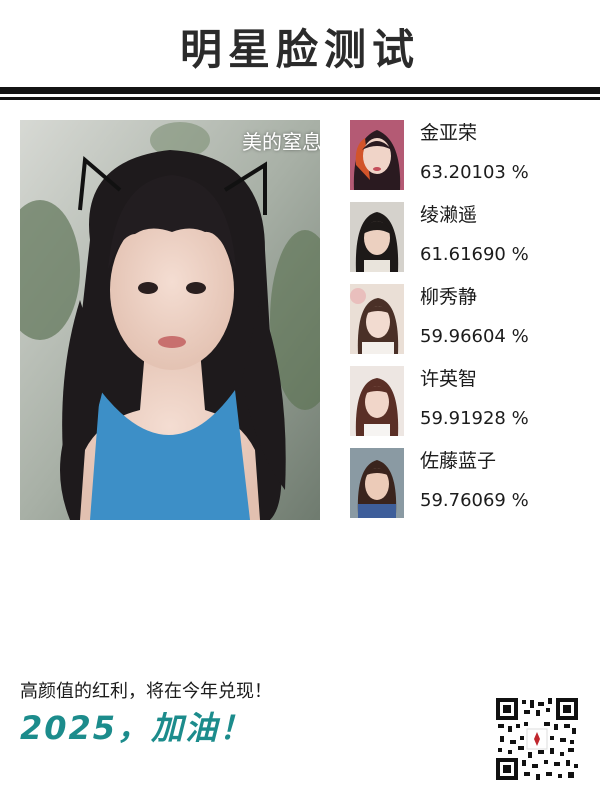  What do you see at coordinates (474, 254) in the screenshot?
I see `similarity-score: 61.61690 %` at bounding box center [474, 254].